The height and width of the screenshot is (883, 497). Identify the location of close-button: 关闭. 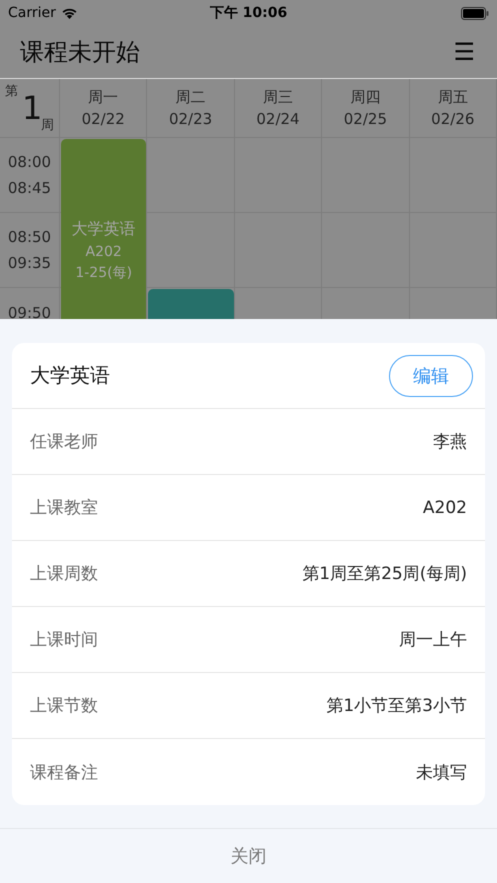
(248, 856).